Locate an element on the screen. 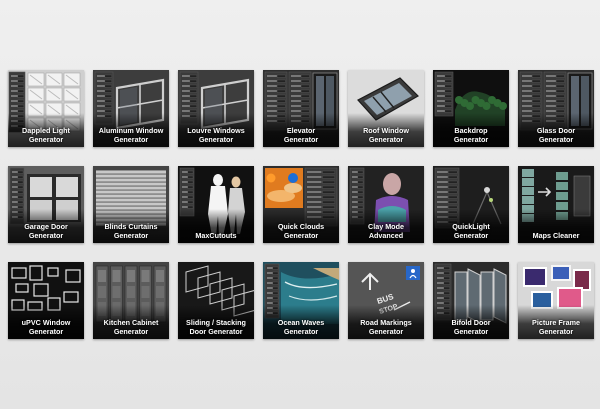  product-tile-sliding-stacking-door-generator: Sliding / Stacking Door Generator is located at coordinates (216, 300).